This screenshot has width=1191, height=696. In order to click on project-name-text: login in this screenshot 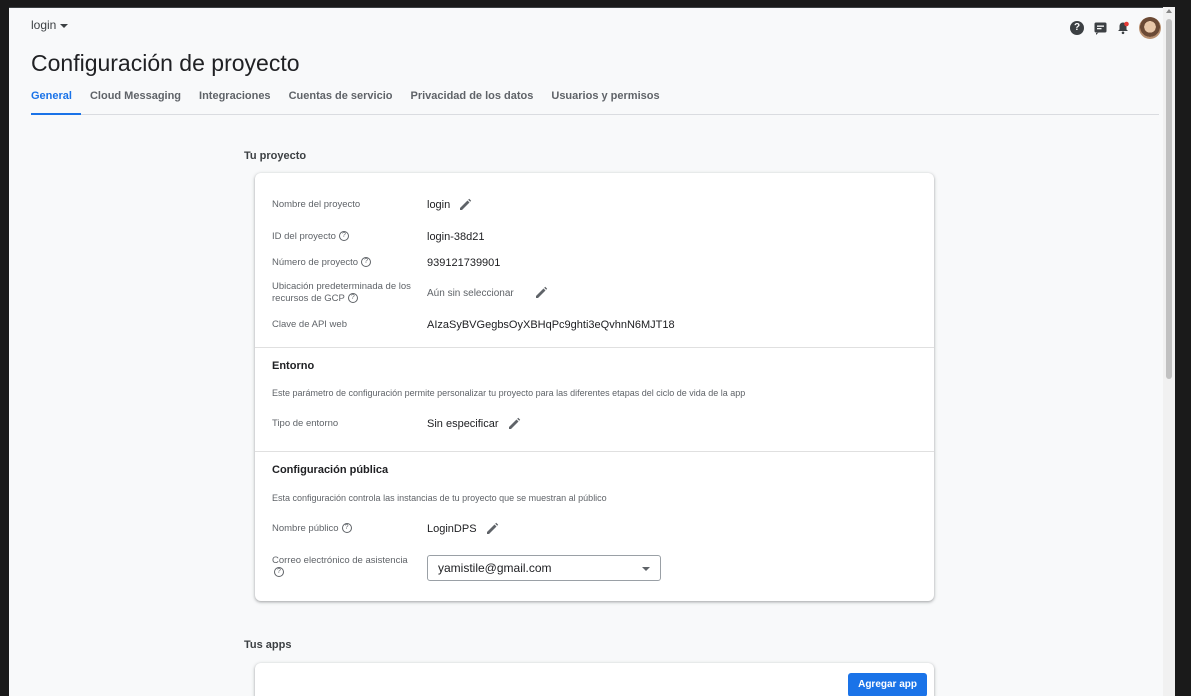, I will do `click(439, 205)`.